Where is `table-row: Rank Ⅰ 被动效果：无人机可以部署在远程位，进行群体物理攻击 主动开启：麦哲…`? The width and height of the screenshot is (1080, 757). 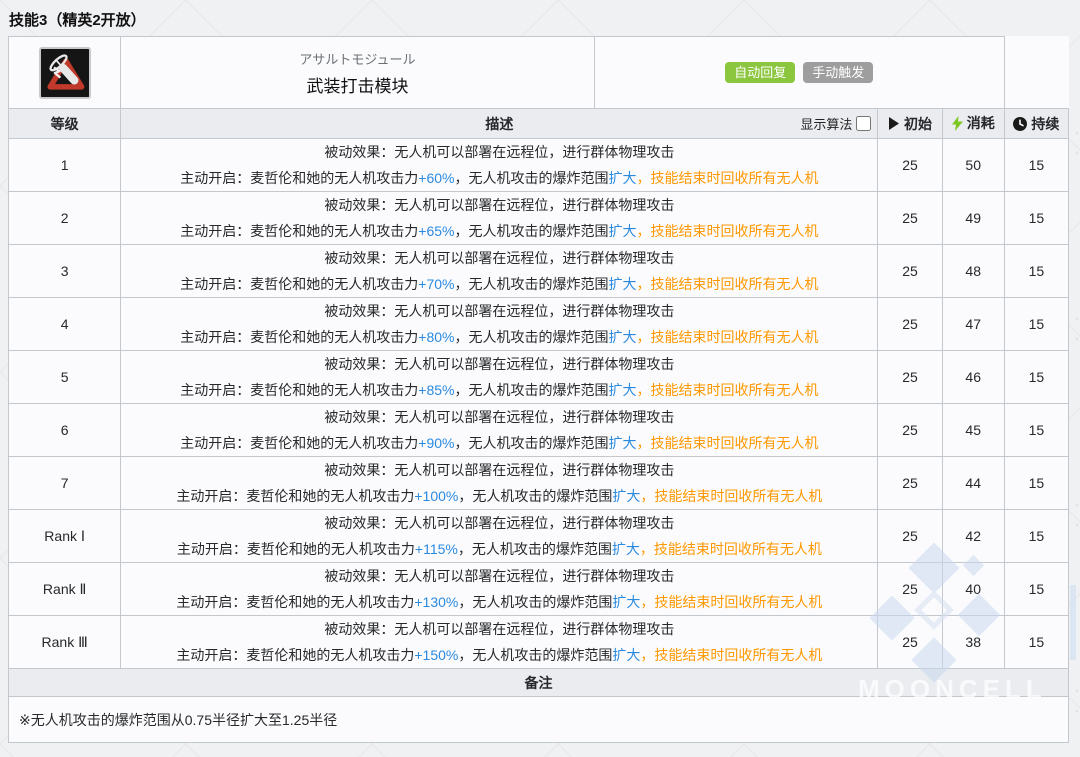
table-row: Rank Ⅰ 被动效果：无人机可以部署在远程位，进行群体物理攻击 主动开启：麦哲… is located at coordinates (538, 536).